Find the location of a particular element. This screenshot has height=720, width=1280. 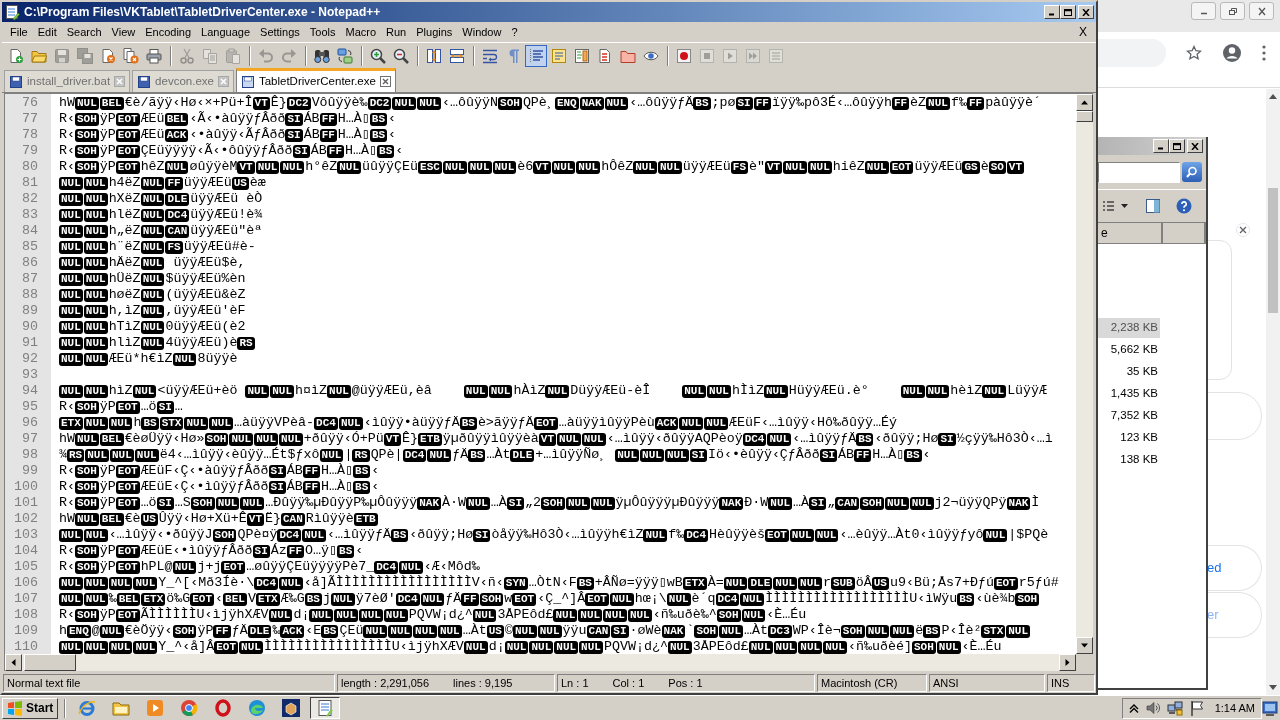

round-button: ed is located at coordinates (1233, 568).